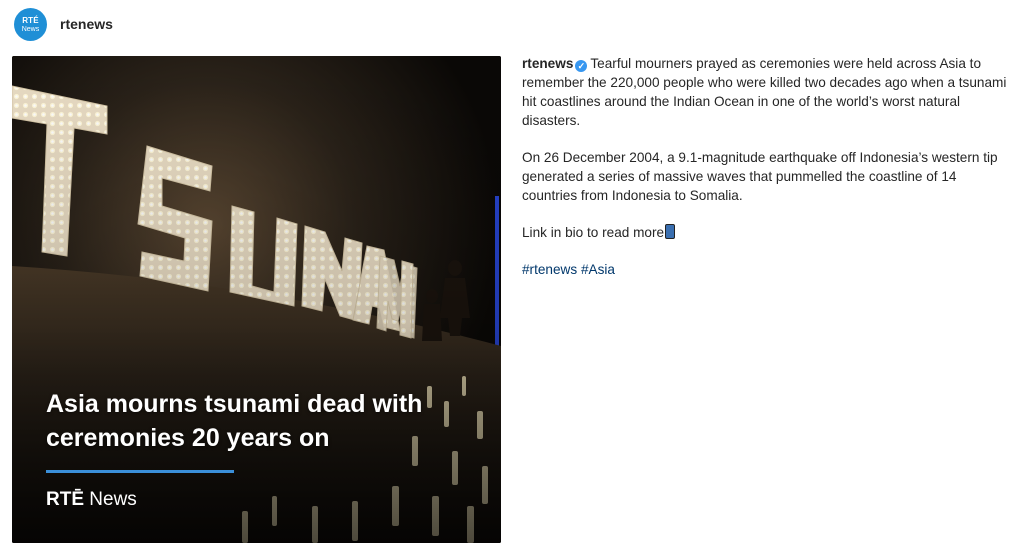  What do you see at coordinates (113, 499) in the screenshot?
I see `logo-news-text: News` at bounding box center [113, 499].